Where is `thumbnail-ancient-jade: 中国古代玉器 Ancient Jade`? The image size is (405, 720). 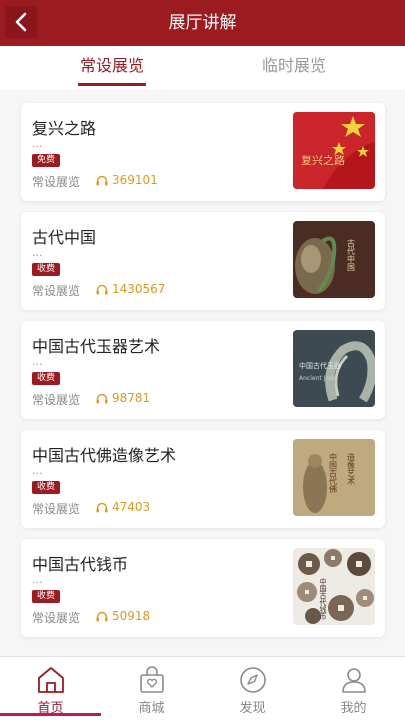 thumbnail-ancient-jade: 中国古代玉器 Ancient Jade is located at coordinates (334, 368).